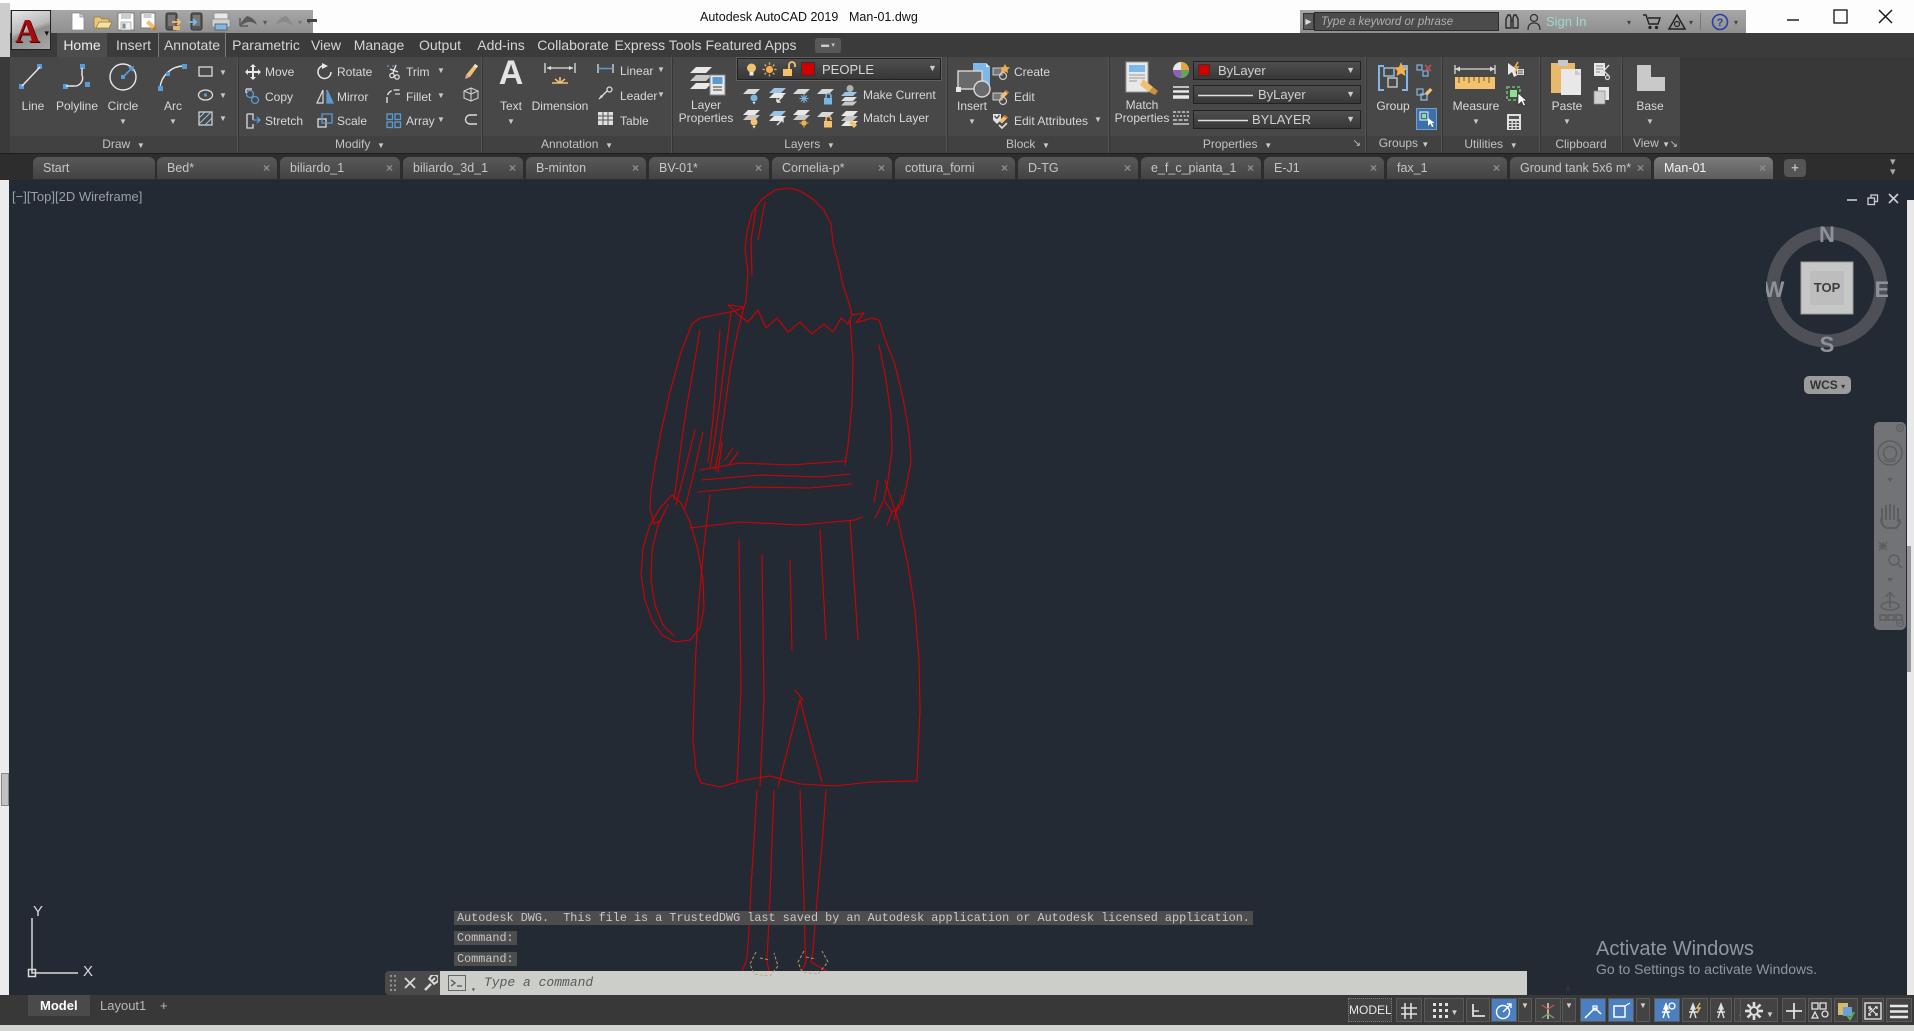 This screenshot has height=1031, width=1914. Describe the element at coordinates (1827, 287) in the screenshot. I see `svg-text: TOP` at that location.